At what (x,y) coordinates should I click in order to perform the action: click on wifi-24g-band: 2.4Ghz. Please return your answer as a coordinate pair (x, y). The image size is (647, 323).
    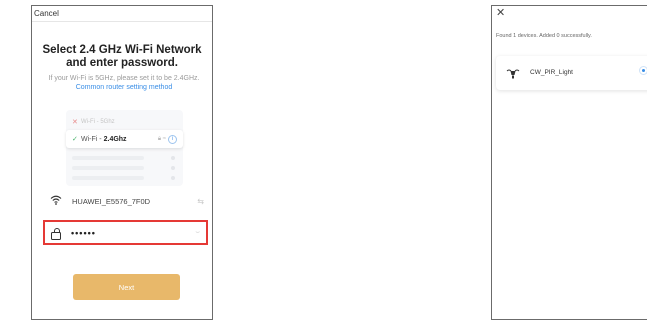
    Looking at the image, I should click on (115, 139).